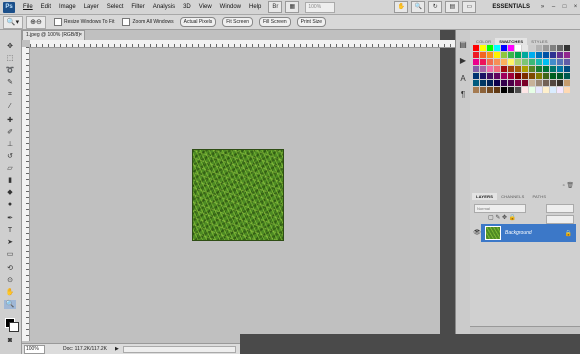  Describe the element at coordinates (205, 7) in the screenshot. I see `menu-view: View` at that location.